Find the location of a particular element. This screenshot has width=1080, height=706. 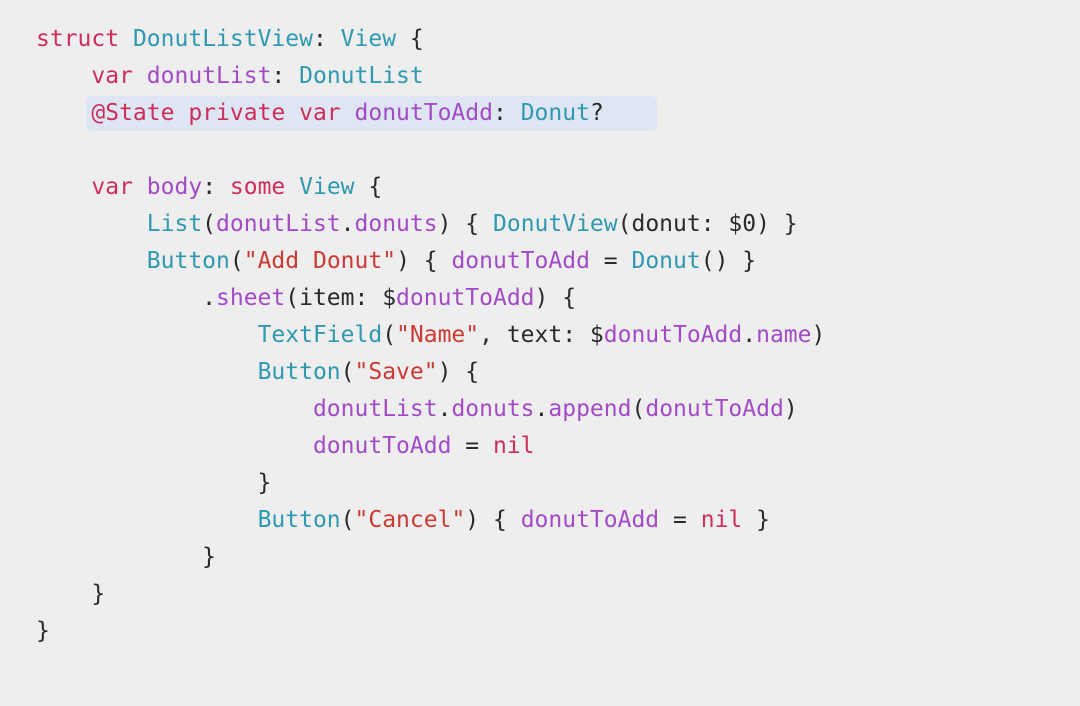

code-line: donutToAdd = nil is located at coordinates (551, 446).